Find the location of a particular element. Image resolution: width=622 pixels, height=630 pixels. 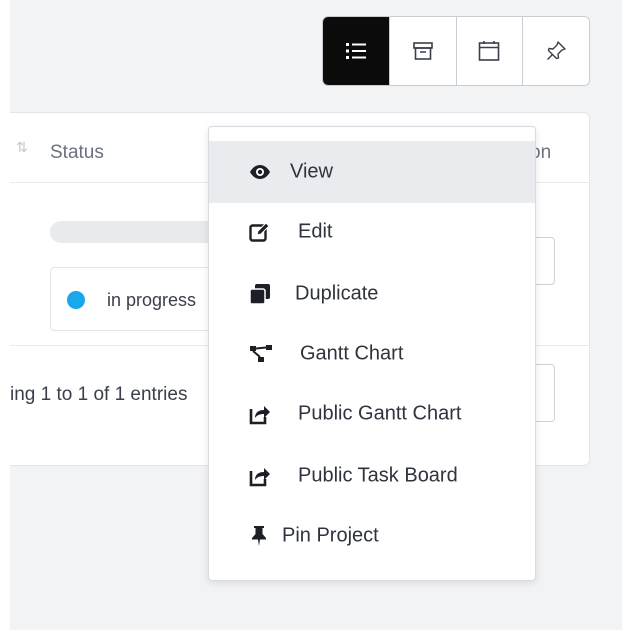

menu-item-label: Public Gantt Chart is located at coordinates (380, 413).